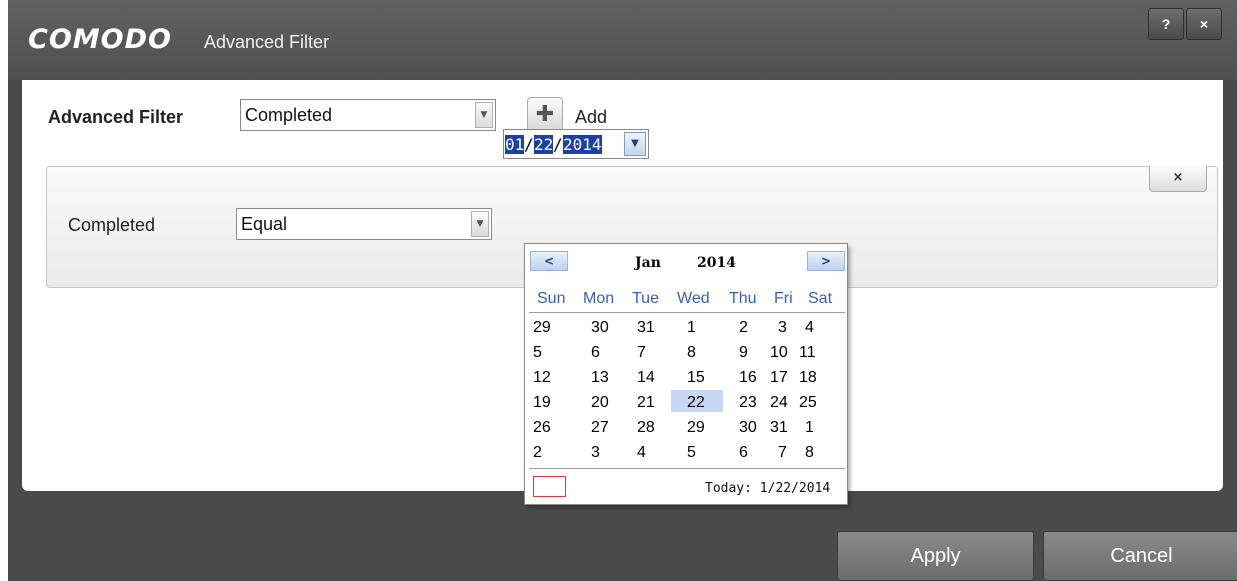  I want to click on calendar-day: 17, so click(779, 378).